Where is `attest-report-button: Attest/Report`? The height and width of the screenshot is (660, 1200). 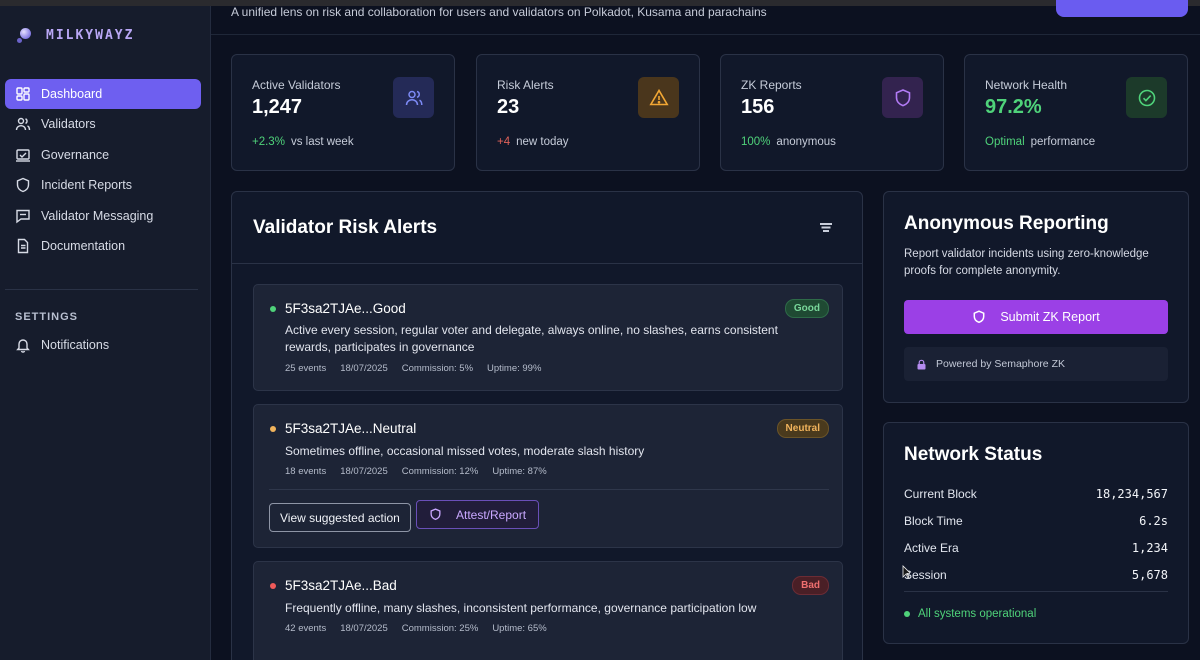
attest-report-button: Attest/Report is located at coordinates (478, 514).